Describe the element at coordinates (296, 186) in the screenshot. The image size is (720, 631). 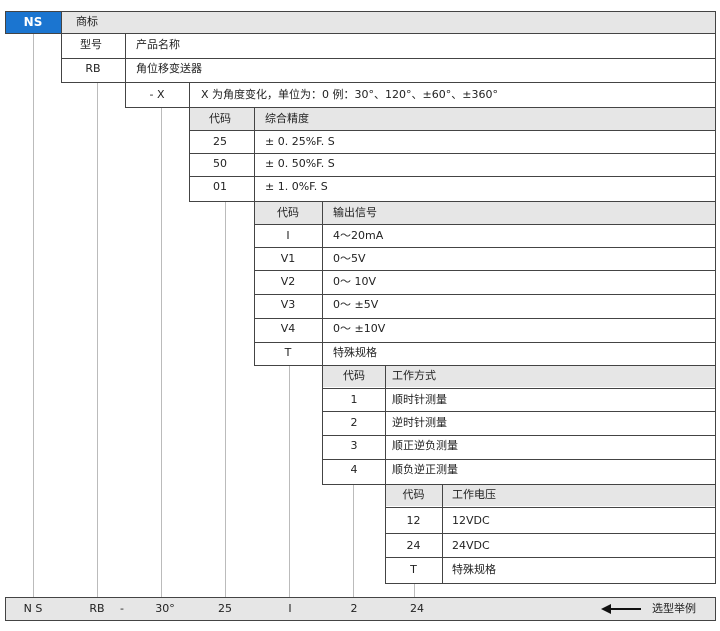
I see `accuracy-value: ± 1. 0%F. S` at that location.